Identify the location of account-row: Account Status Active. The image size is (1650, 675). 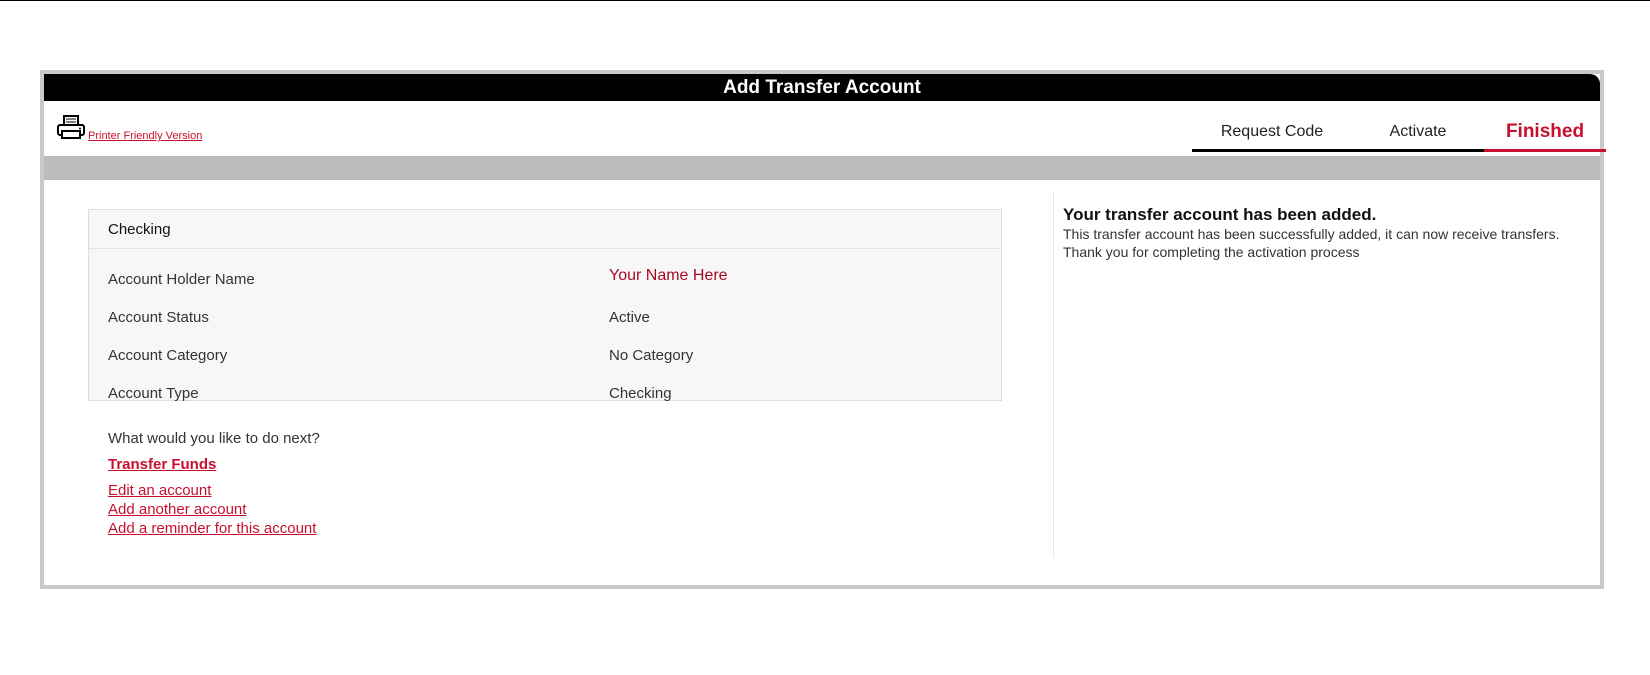
(545, 318).